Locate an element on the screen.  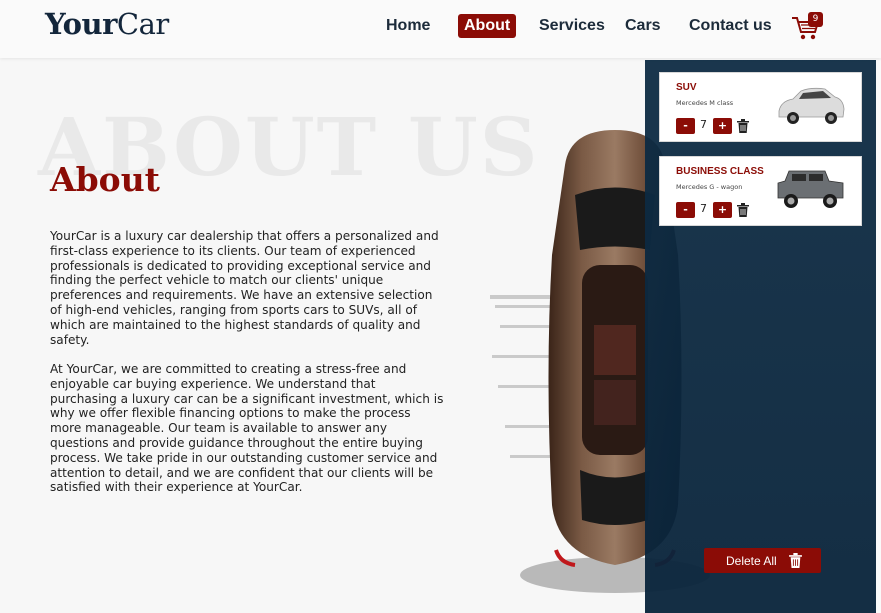
cart-item-card: BUSINESS CLASS Mercedes G - wagon - 7 + is located at coordinates (760, 191).